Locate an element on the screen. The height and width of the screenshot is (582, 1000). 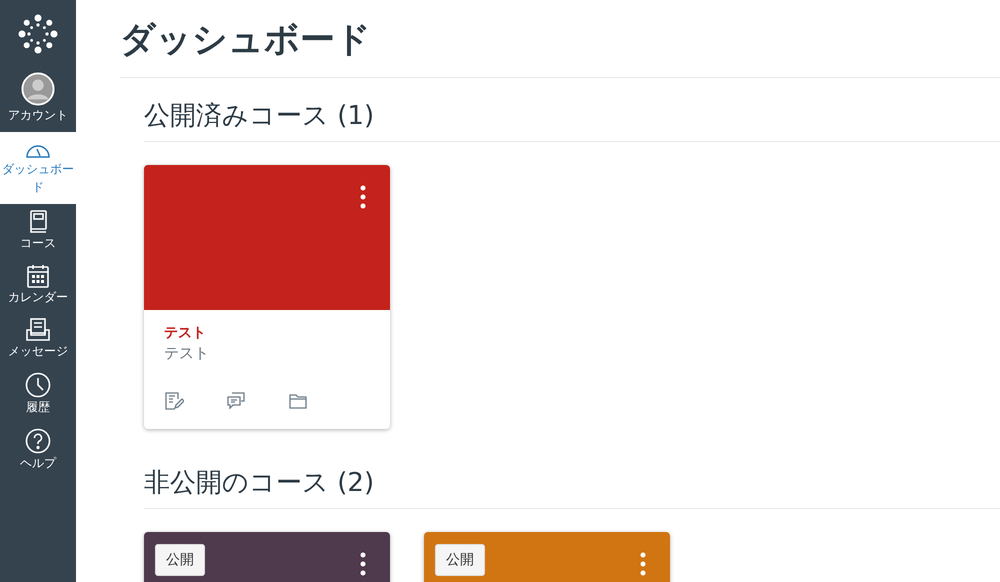
nav-item: コース is located at coordinates (38, 231).